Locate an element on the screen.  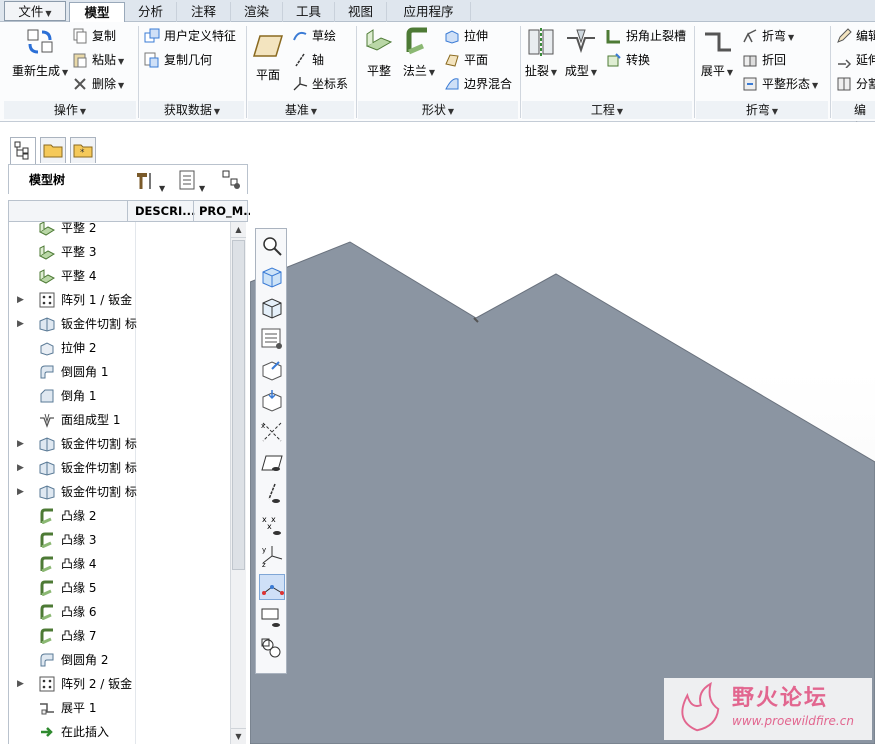
flange-wall-icon is located at coordinates (416, 41).